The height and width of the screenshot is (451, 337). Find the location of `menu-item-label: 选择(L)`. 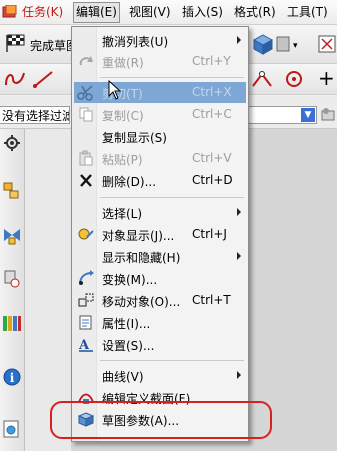

menu-item-label: 选择(L) is located at coordinates (122, 214).